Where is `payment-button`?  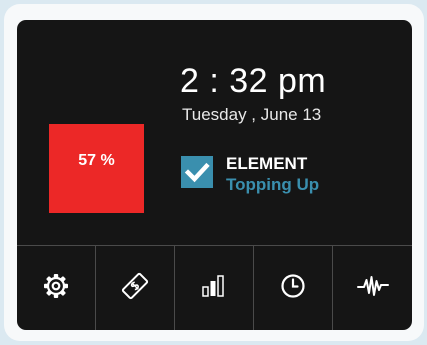 payment-button is located at coordinates (135, 288).